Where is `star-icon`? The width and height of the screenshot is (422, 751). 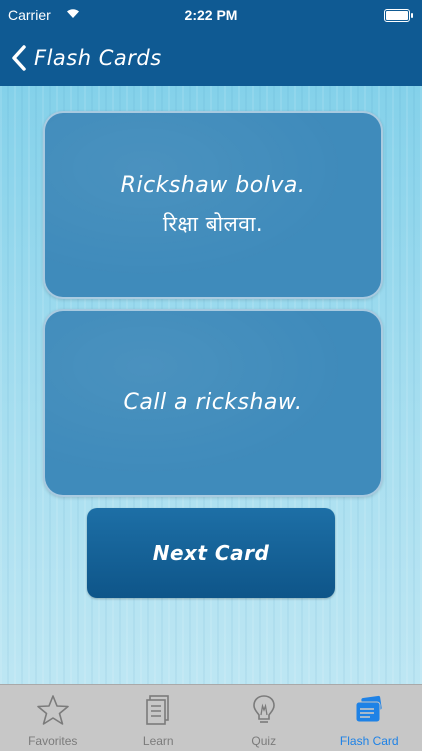 star-icon is located at coordinates (53, 710).